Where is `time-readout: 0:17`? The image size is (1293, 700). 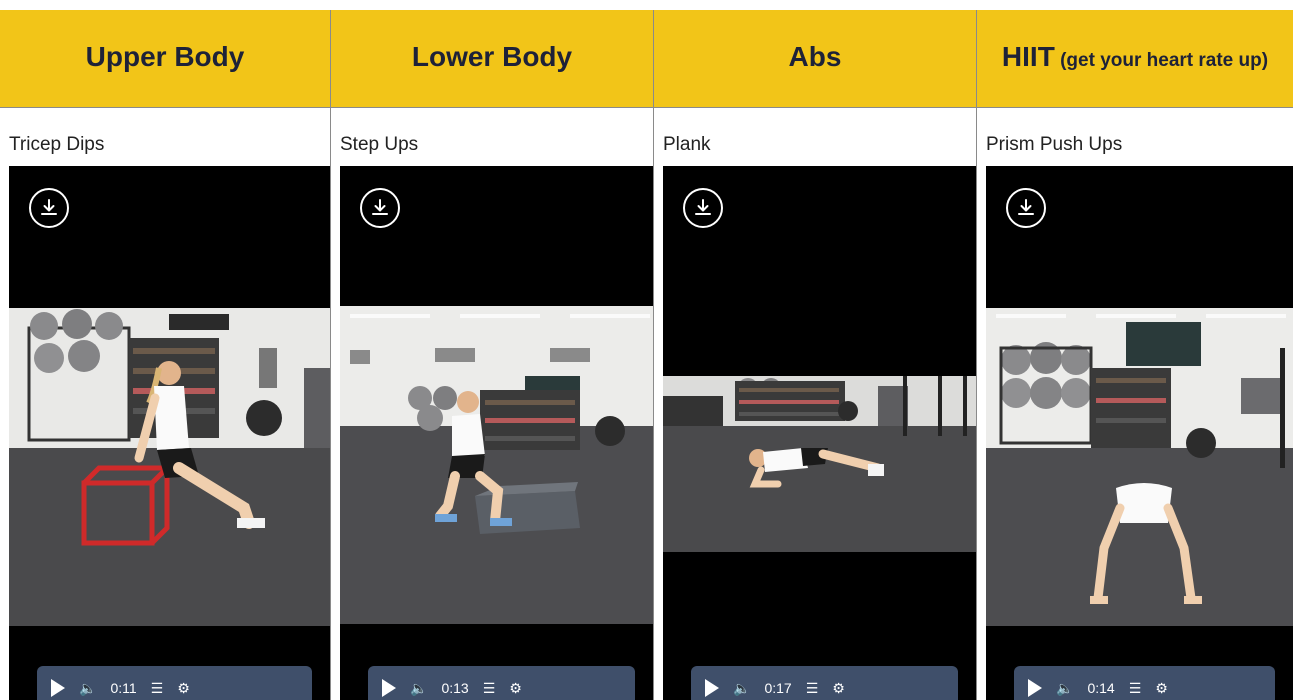 time-readout: 0:17 is located at coordinates (778, 688).